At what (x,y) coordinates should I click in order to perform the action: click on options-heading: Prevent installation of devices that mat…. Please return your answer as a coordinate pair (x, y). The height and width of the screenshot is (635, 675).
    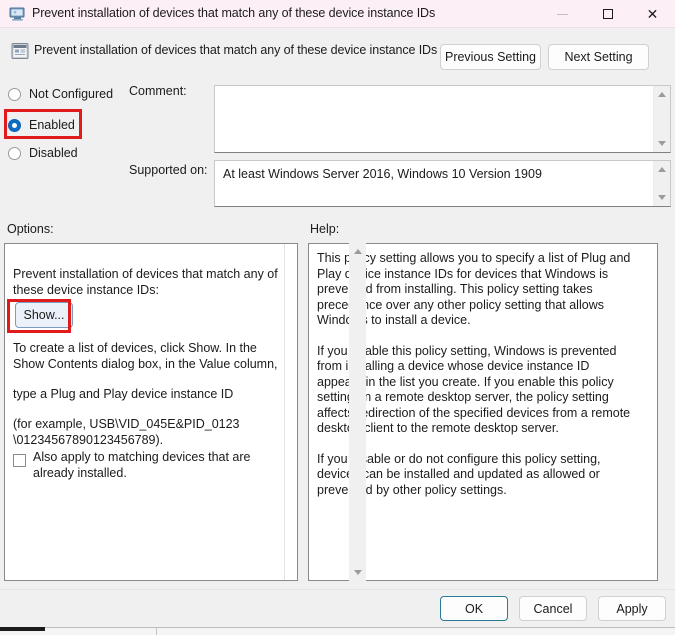
    Looking at the image, I should click on (145, 282).